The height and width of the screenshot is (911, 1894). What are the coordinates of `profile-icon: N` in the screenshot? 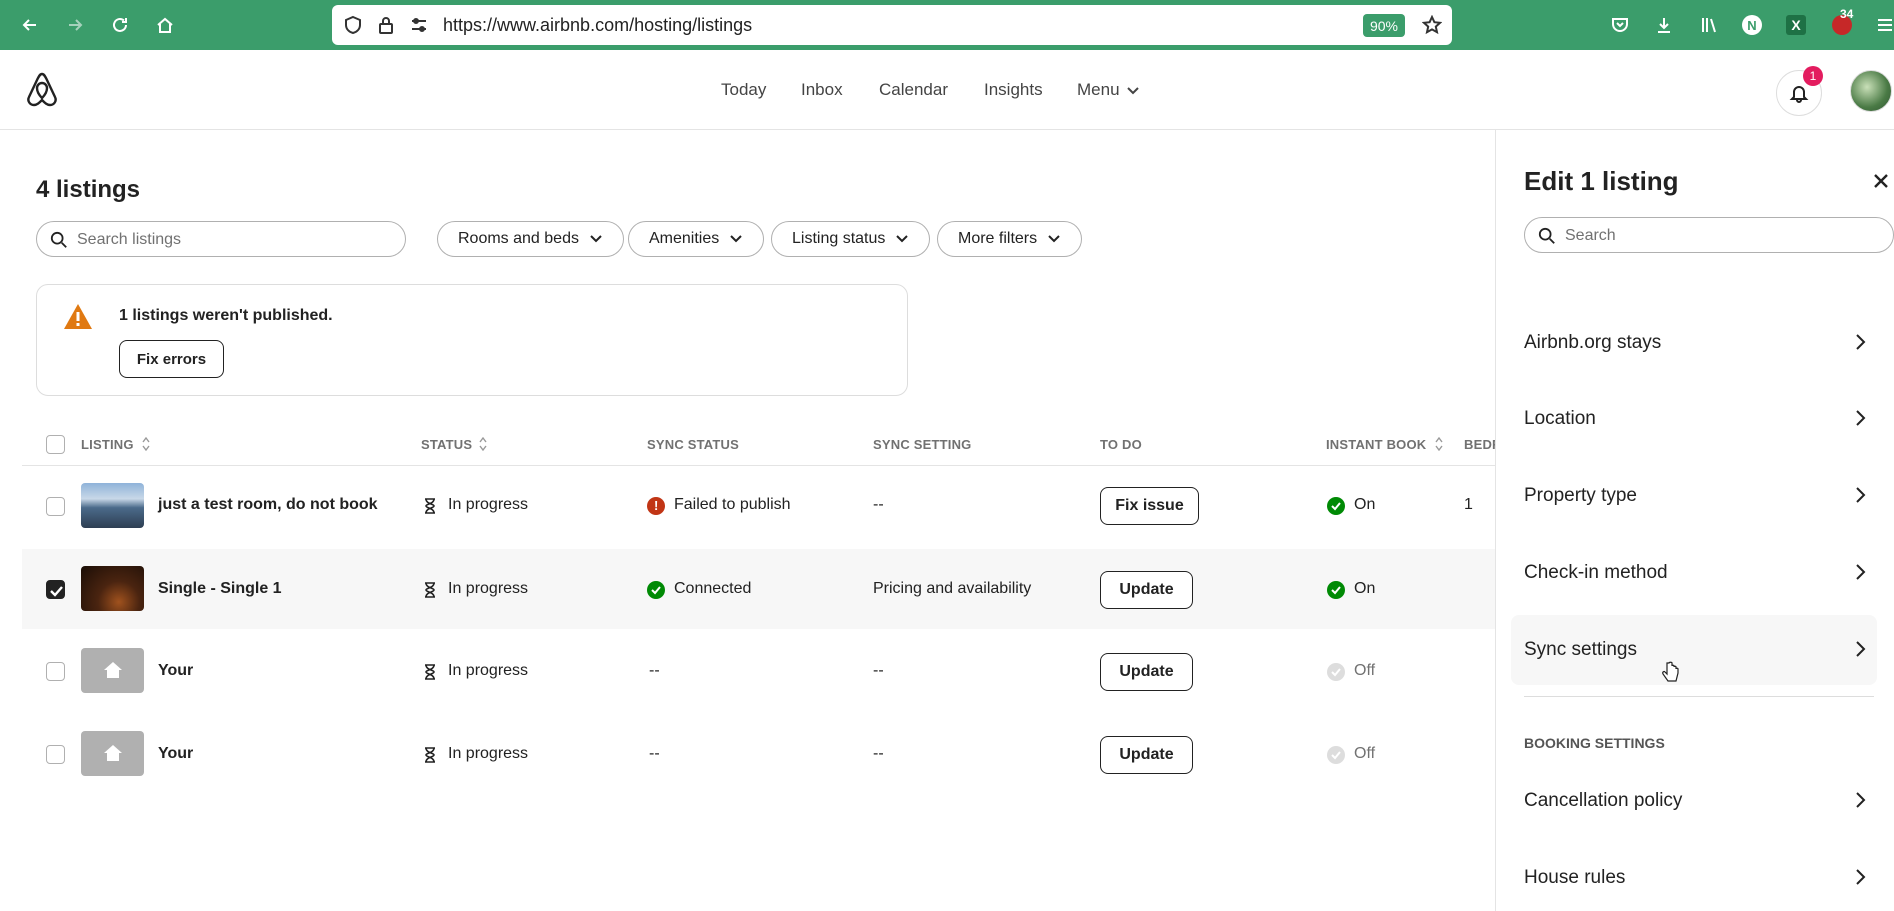 It's located at (1752, 25).